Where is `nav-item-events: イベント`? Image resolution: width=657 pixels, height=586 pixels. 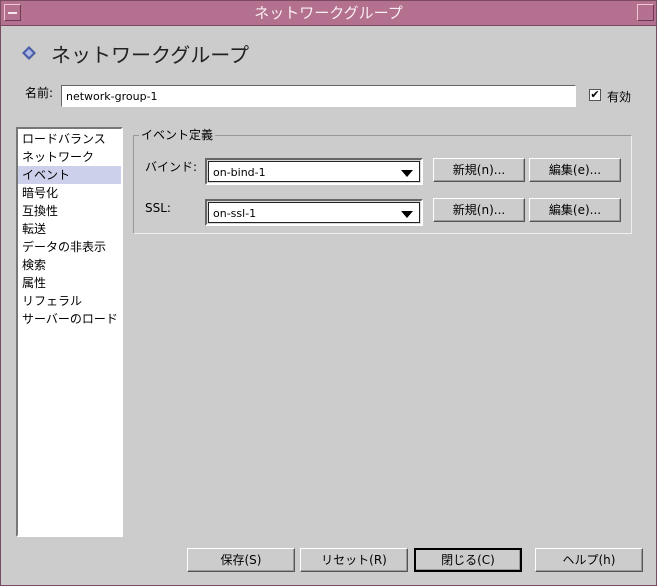
nav-item-events: イベント is located at coordinates (69, 175).